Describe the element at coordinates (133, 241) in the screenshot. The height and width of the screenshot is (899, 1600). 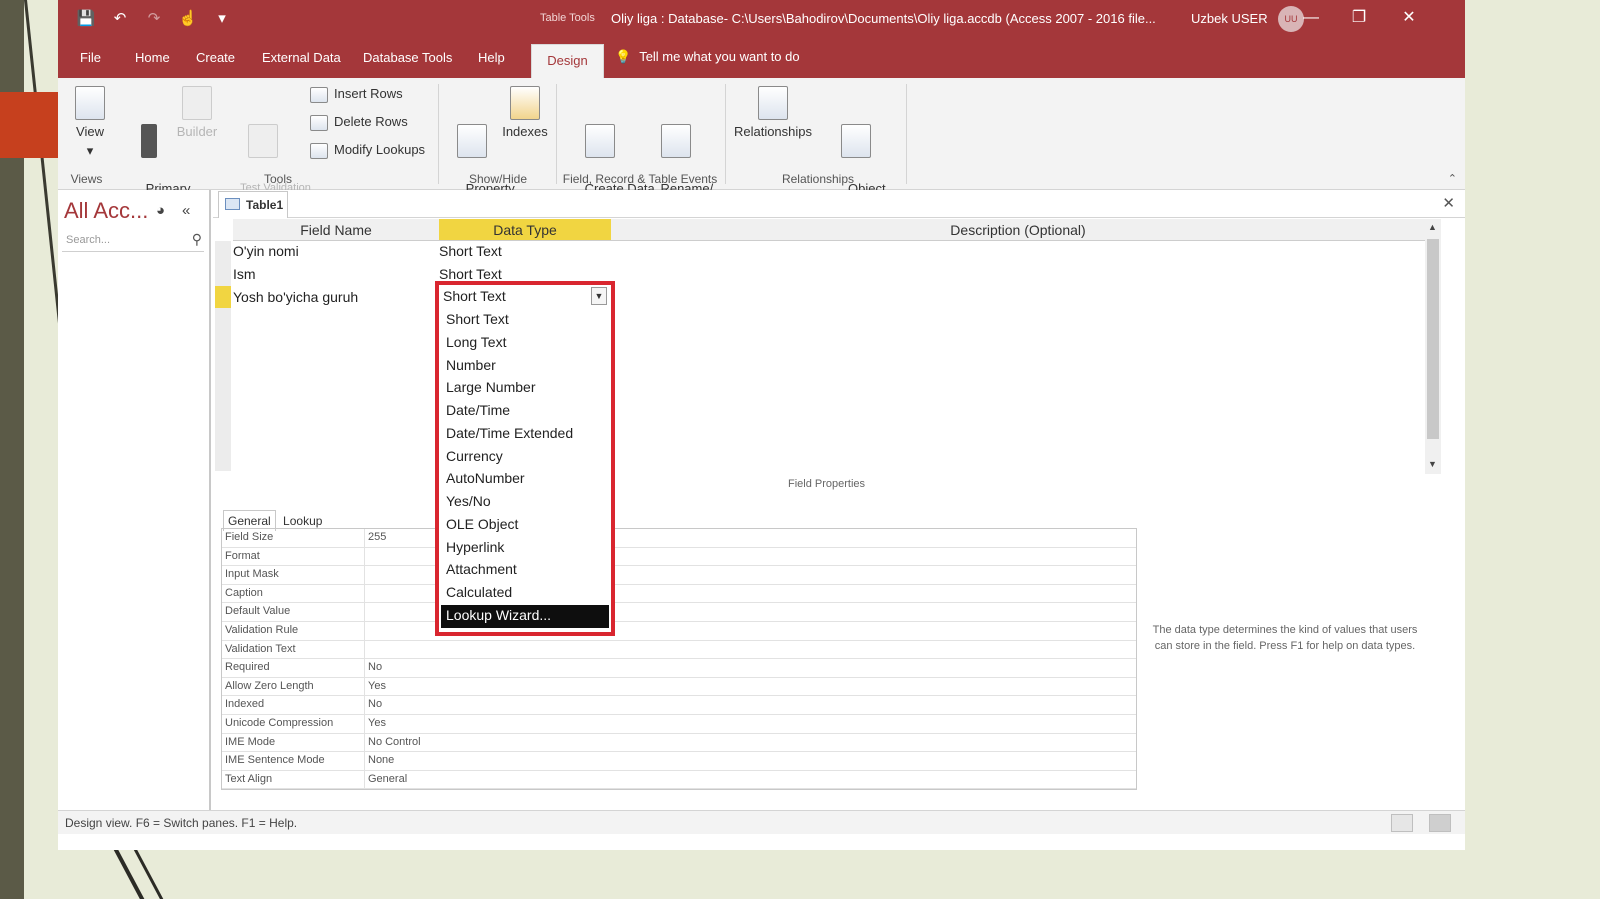
I see `nav-search-input: Search... ⚲` at that location.